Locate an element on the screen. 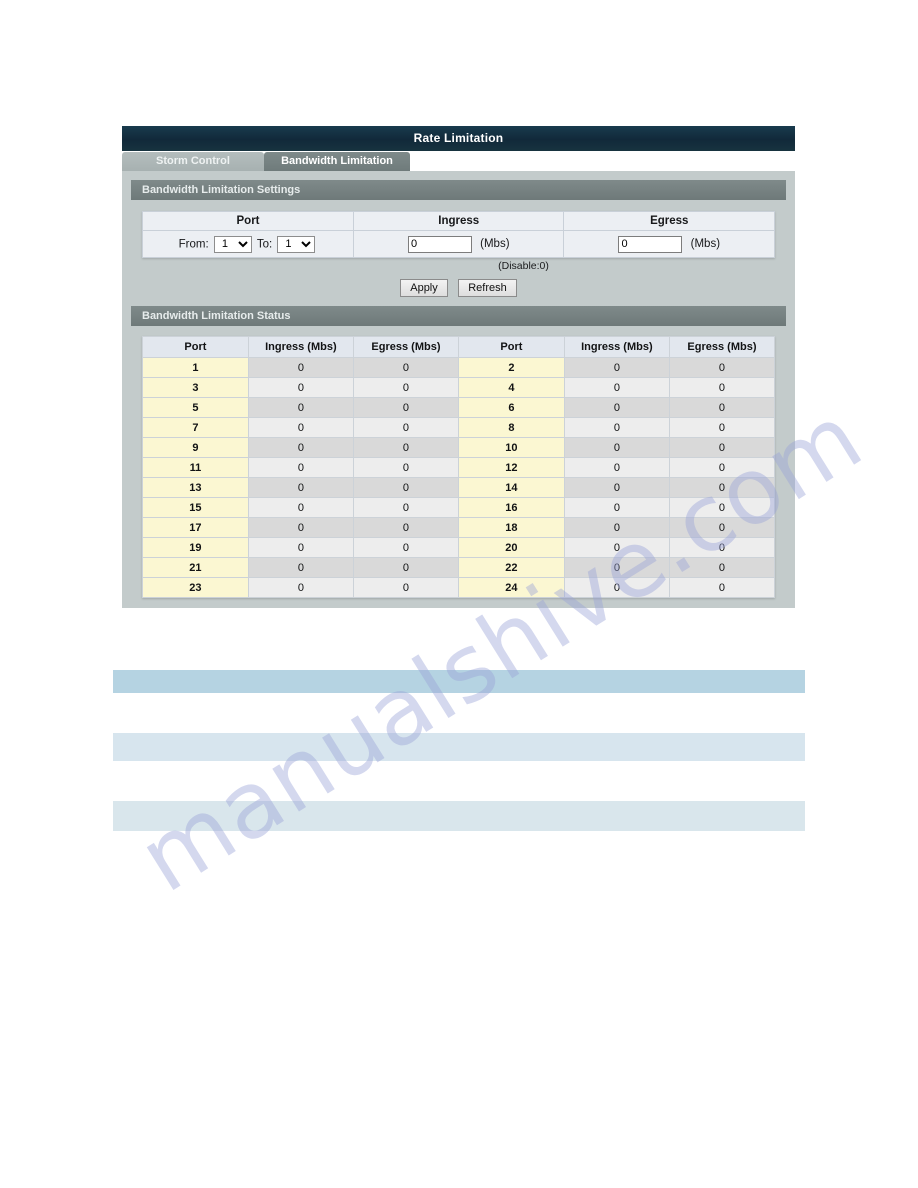  status-col-egress-b: Egress (Mbs) is located at coordinates (722, 347).